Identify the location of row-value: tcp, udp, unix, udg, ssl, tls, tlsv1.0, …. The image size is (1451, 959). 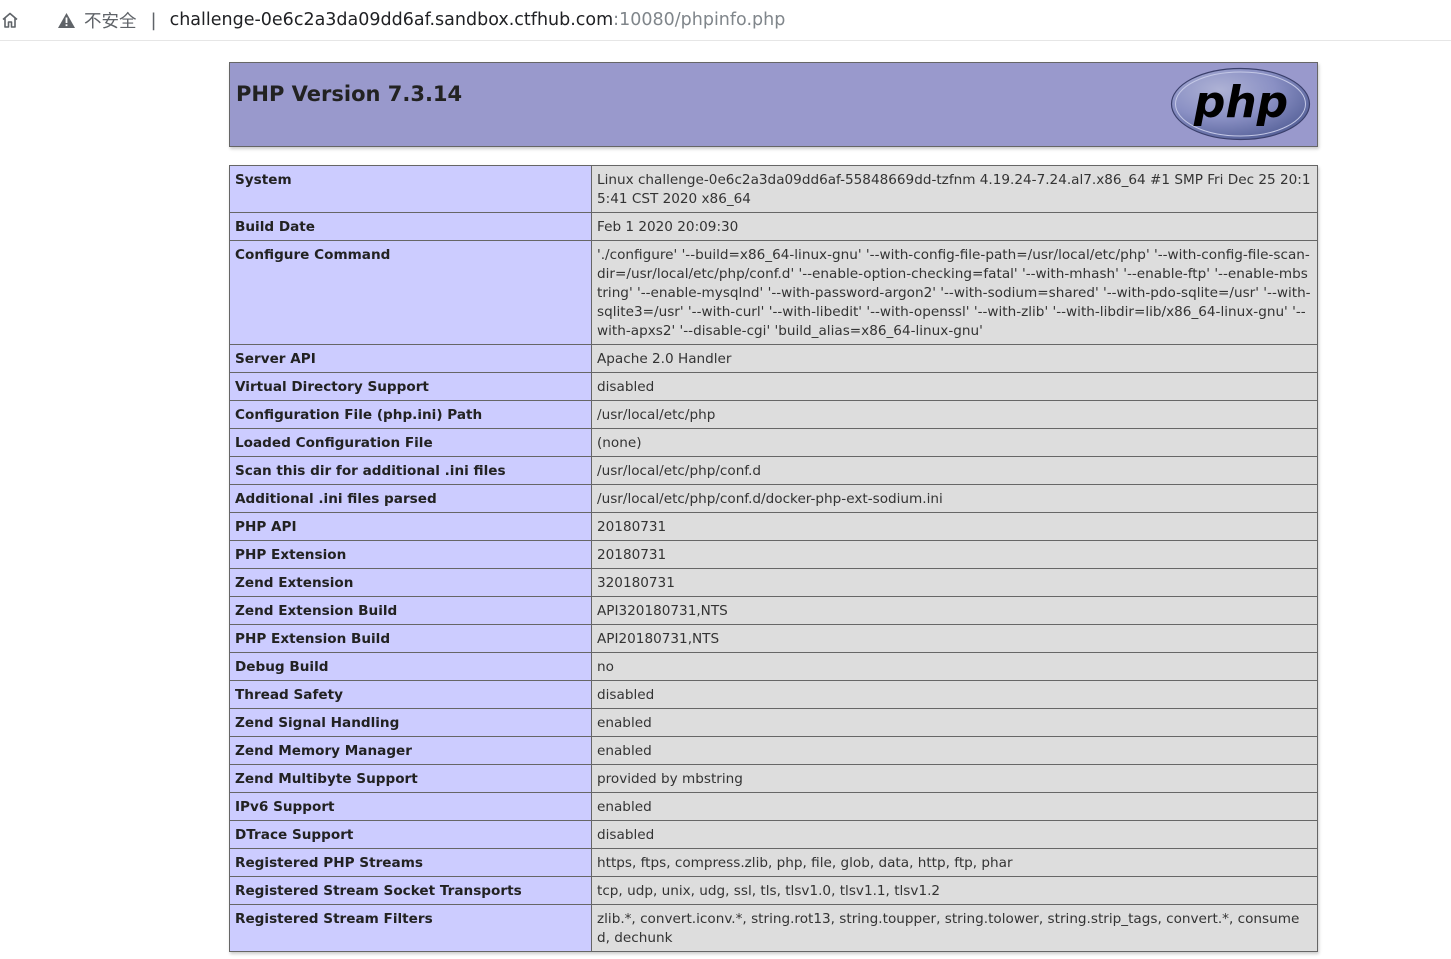
(954, 890).